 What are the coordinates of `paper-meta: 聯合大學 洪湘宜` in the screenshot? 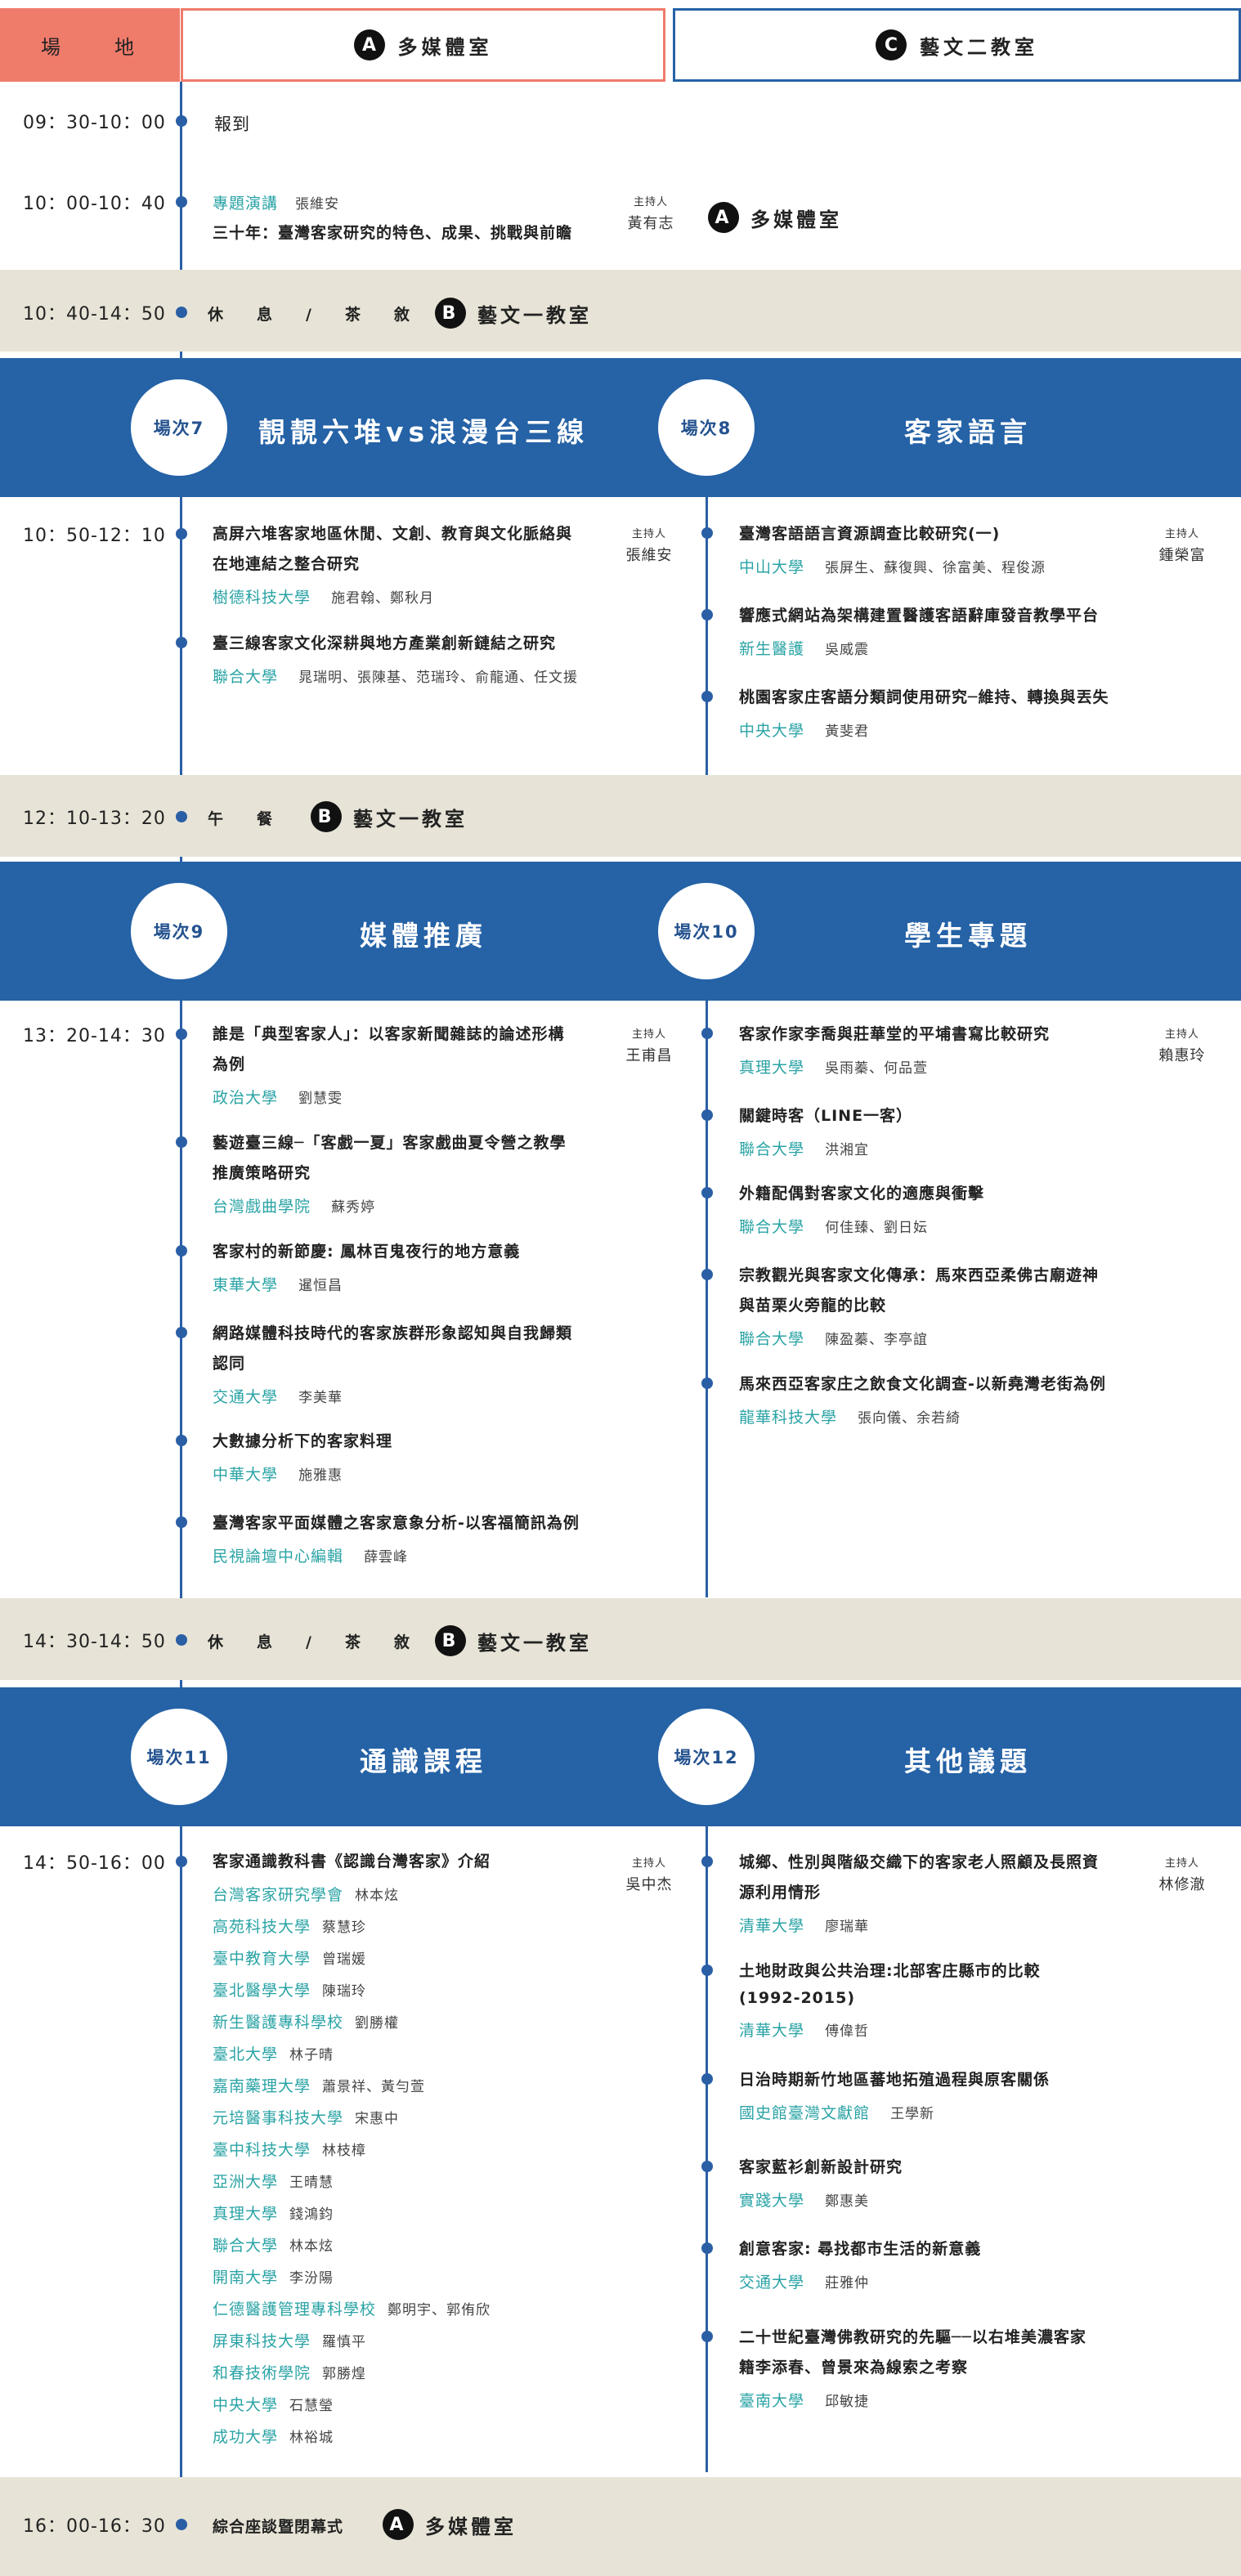 It's located at (825, 1148).